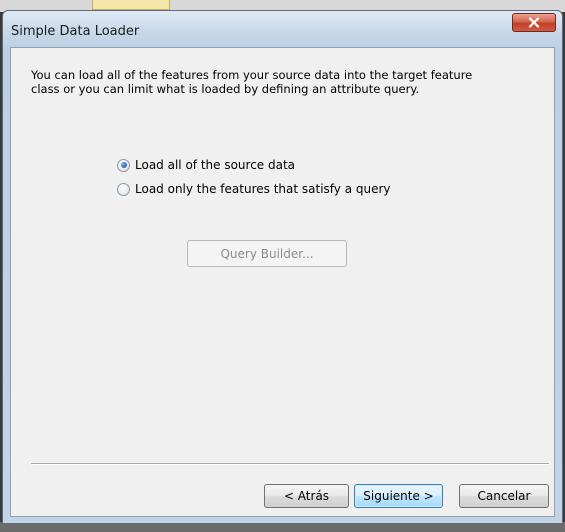  Describe the element at coordinates (215, 165) in the screenshot. I see `radio-label-load-all: Load all of the source data` at that location.